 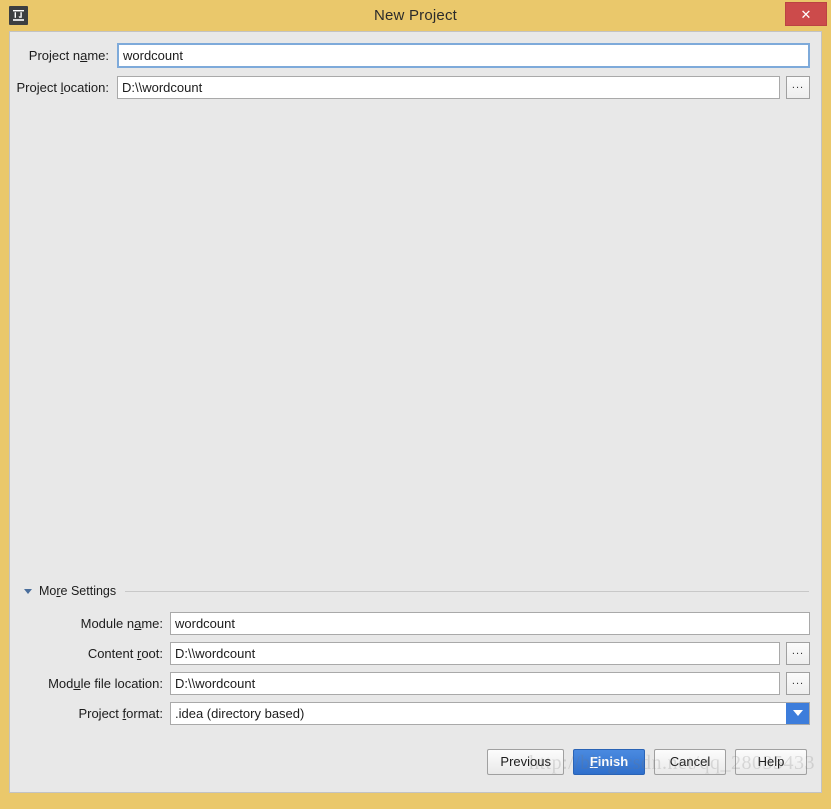 I want to click on chevron-down-icon, so click(x=797, y=713).